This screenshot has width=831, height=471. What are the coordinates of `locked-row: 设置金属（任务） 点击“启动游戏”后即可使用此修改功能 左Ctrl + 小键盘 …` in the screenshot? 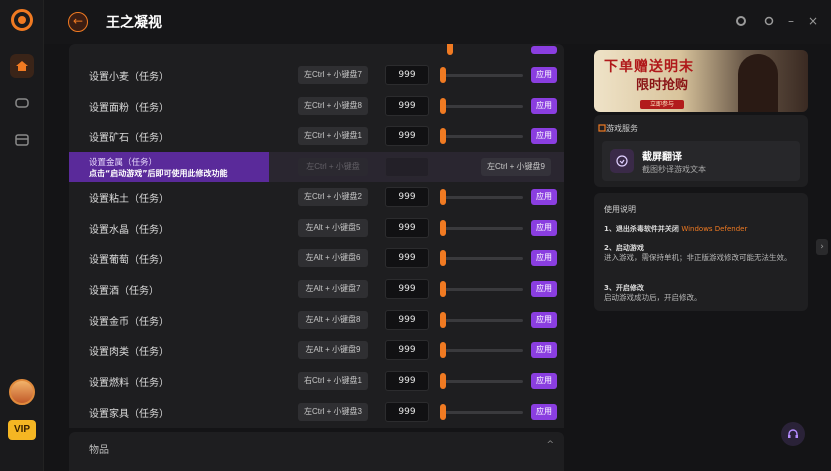 It's located at (316, 167).